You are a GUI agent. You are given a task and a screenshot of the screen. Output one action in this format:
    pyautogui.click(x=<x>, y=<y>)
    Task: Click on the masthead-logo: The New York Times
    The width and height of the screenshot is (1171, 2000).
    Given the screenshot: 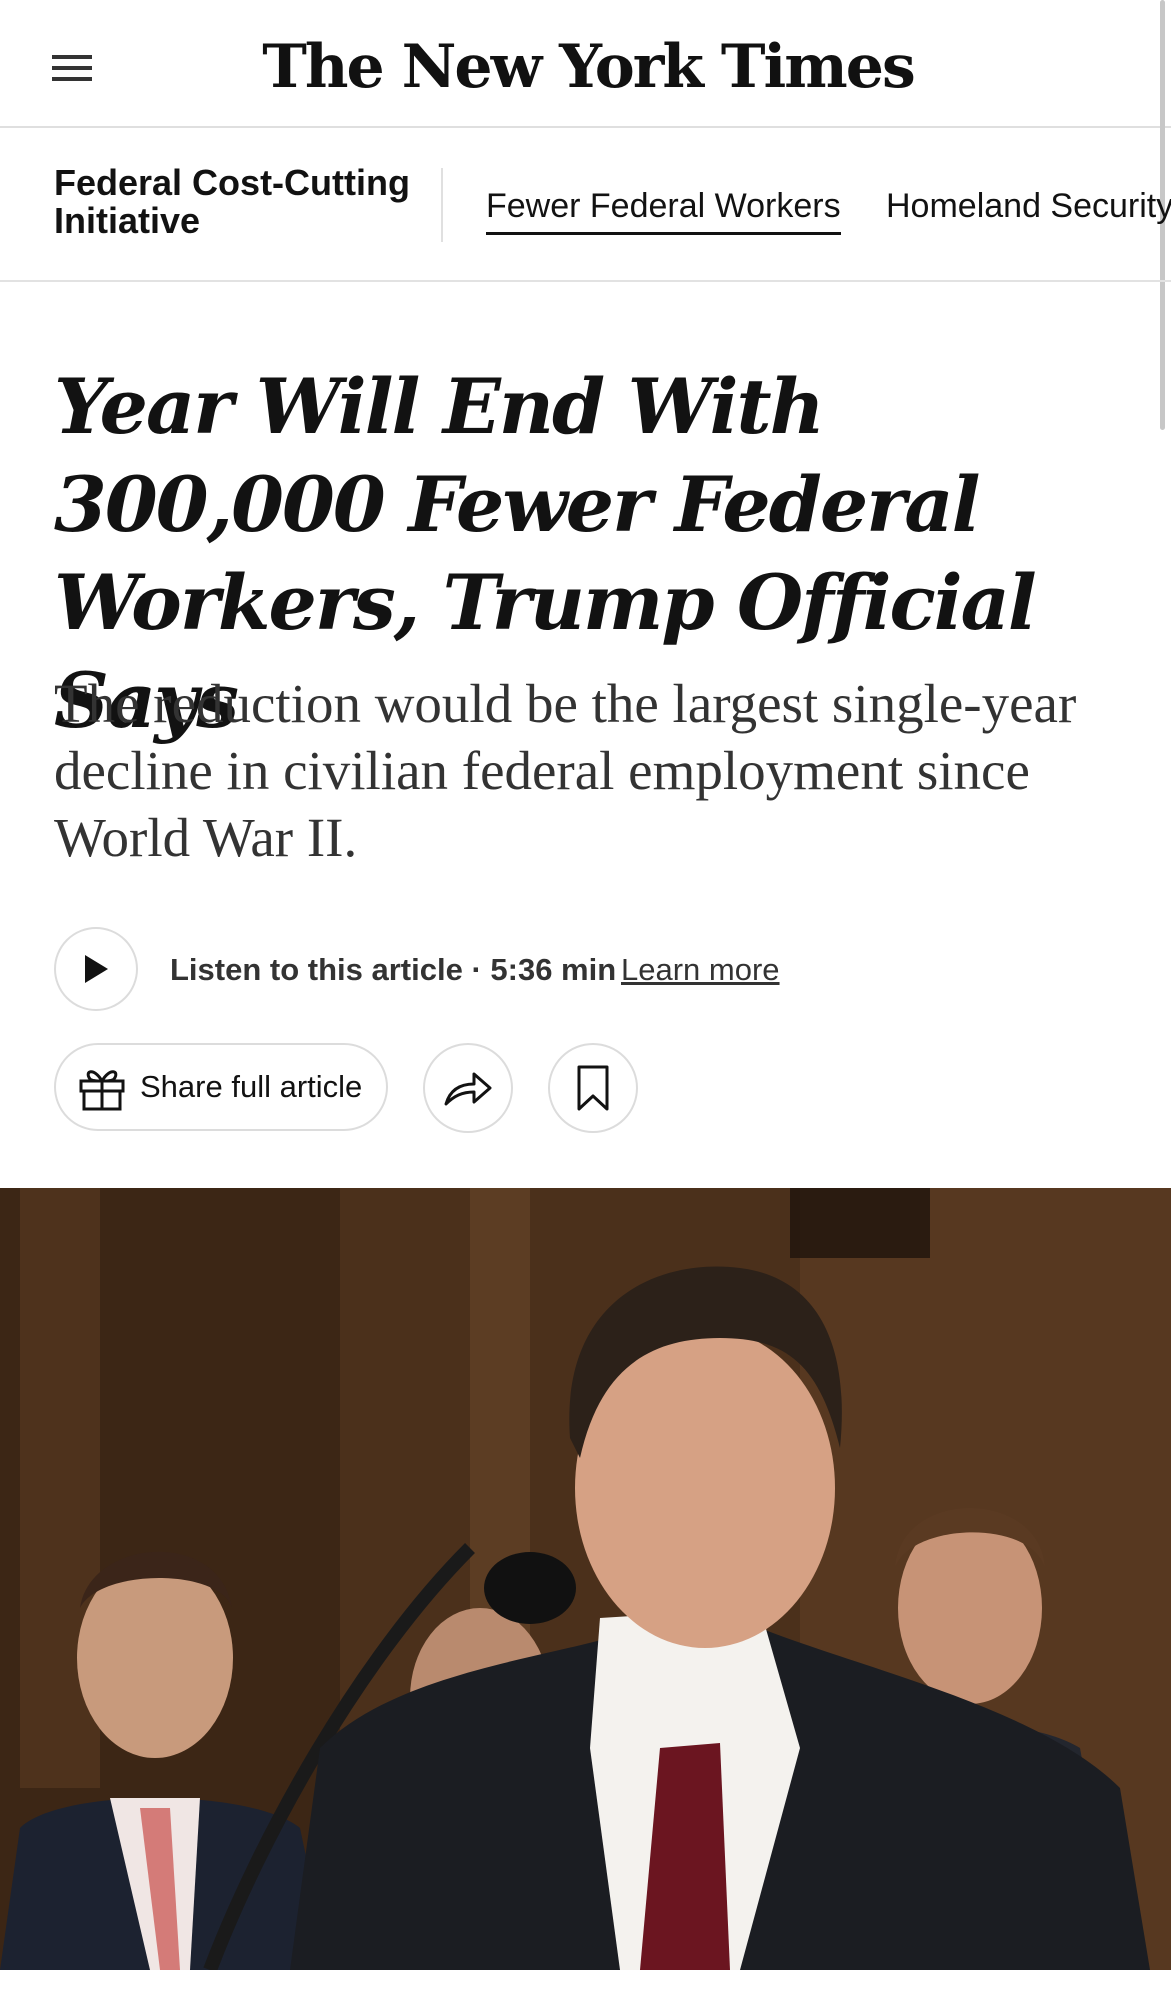 What is the action you would take?
    pyautogui.click(x=588, y=67)
    